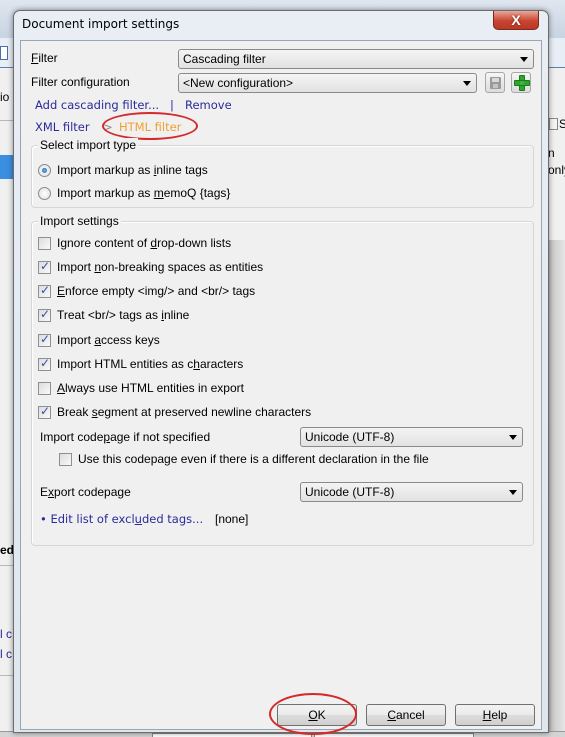 Image resolution: width=565 pixels, height=737 pixels. What do you see at coordinates (123, 315) in the screenshot?
I see `checkbox-label: Treat <br/> tags as inline` at bounding box center [123, 315].